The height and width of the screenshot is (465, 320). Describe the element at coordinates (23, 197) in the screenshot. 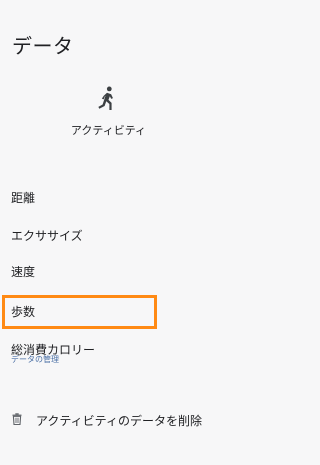

I see `menu-item-label: 距離` at that location.